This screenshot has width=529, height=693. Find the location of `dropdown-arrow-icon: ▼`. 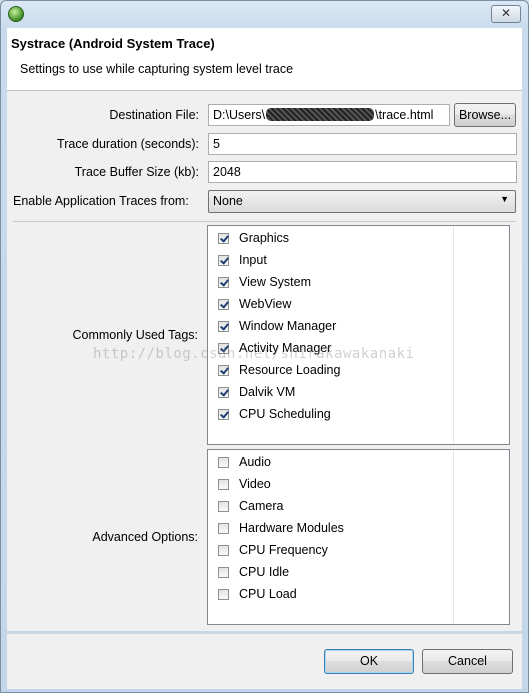

dropdown-arrow-icon: ▼ is located at coordinates (504, 199).